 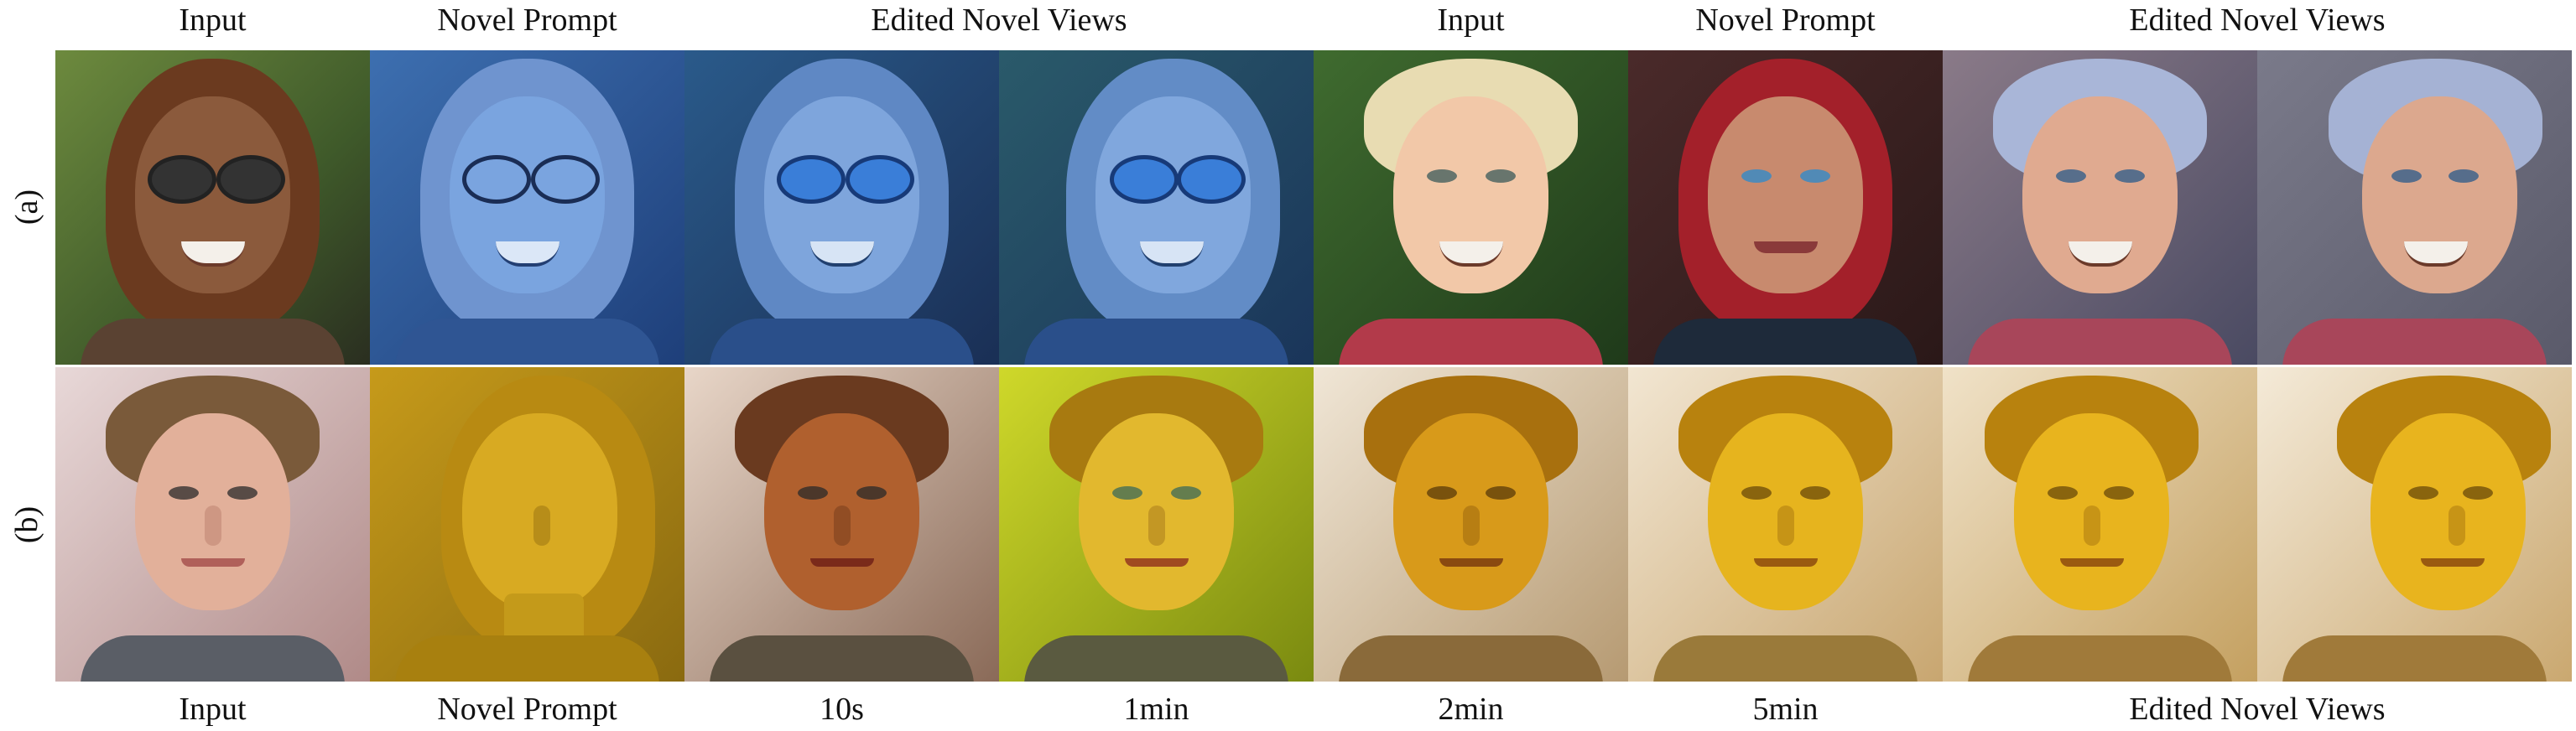 I want to click on header-novel-prompt-right: Novel Prompt, so click(x=1785, y=21).